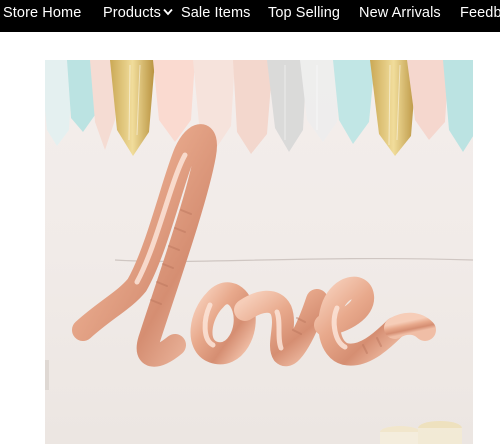 The width and height of the screenshot is (500, 444). What do you see at coordinates (168, 12) in the screenshot?
I see `chevron-down-icon` at bounding box center [168, 12].